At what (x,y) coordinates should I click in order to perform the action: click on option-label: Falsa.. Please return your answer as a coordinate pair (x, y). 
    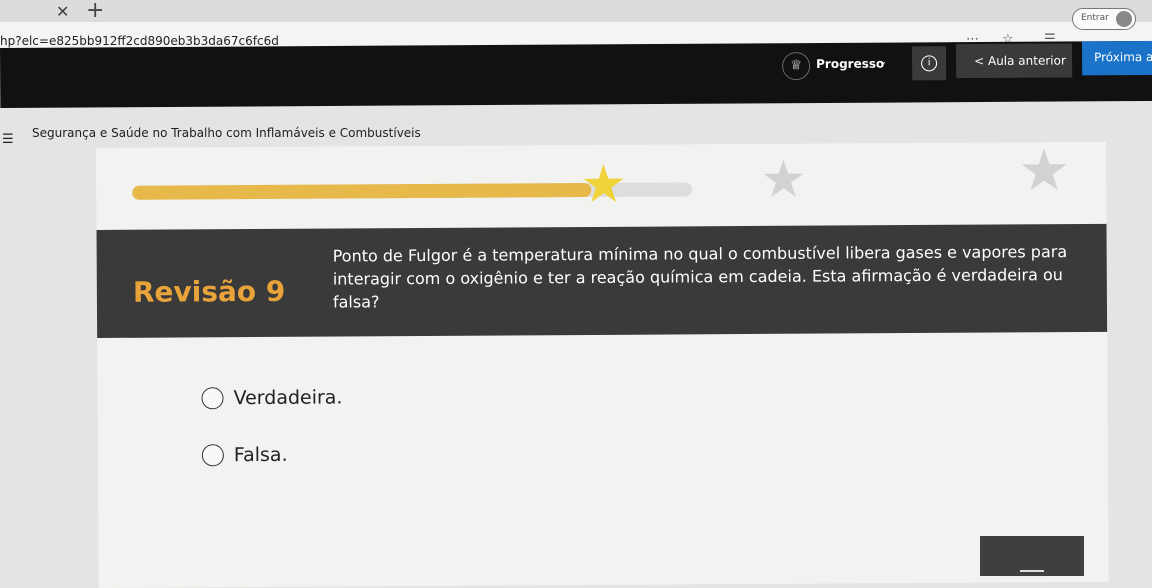
    Looking at the image, I should click on (260, 455).